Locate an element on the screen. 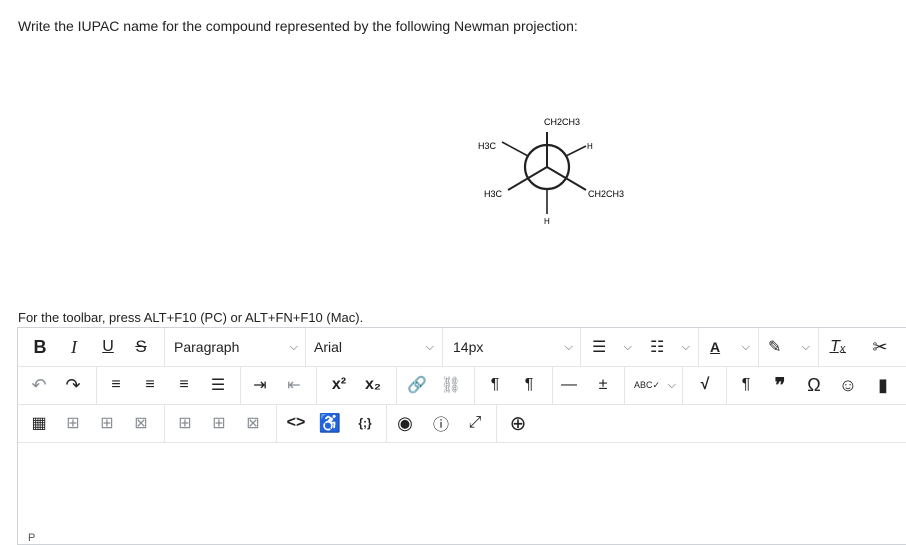 Image resolution: width=906 pixels, height=545 pixels. bookmark-icon: ▮ is located at coordinates (883, 384).